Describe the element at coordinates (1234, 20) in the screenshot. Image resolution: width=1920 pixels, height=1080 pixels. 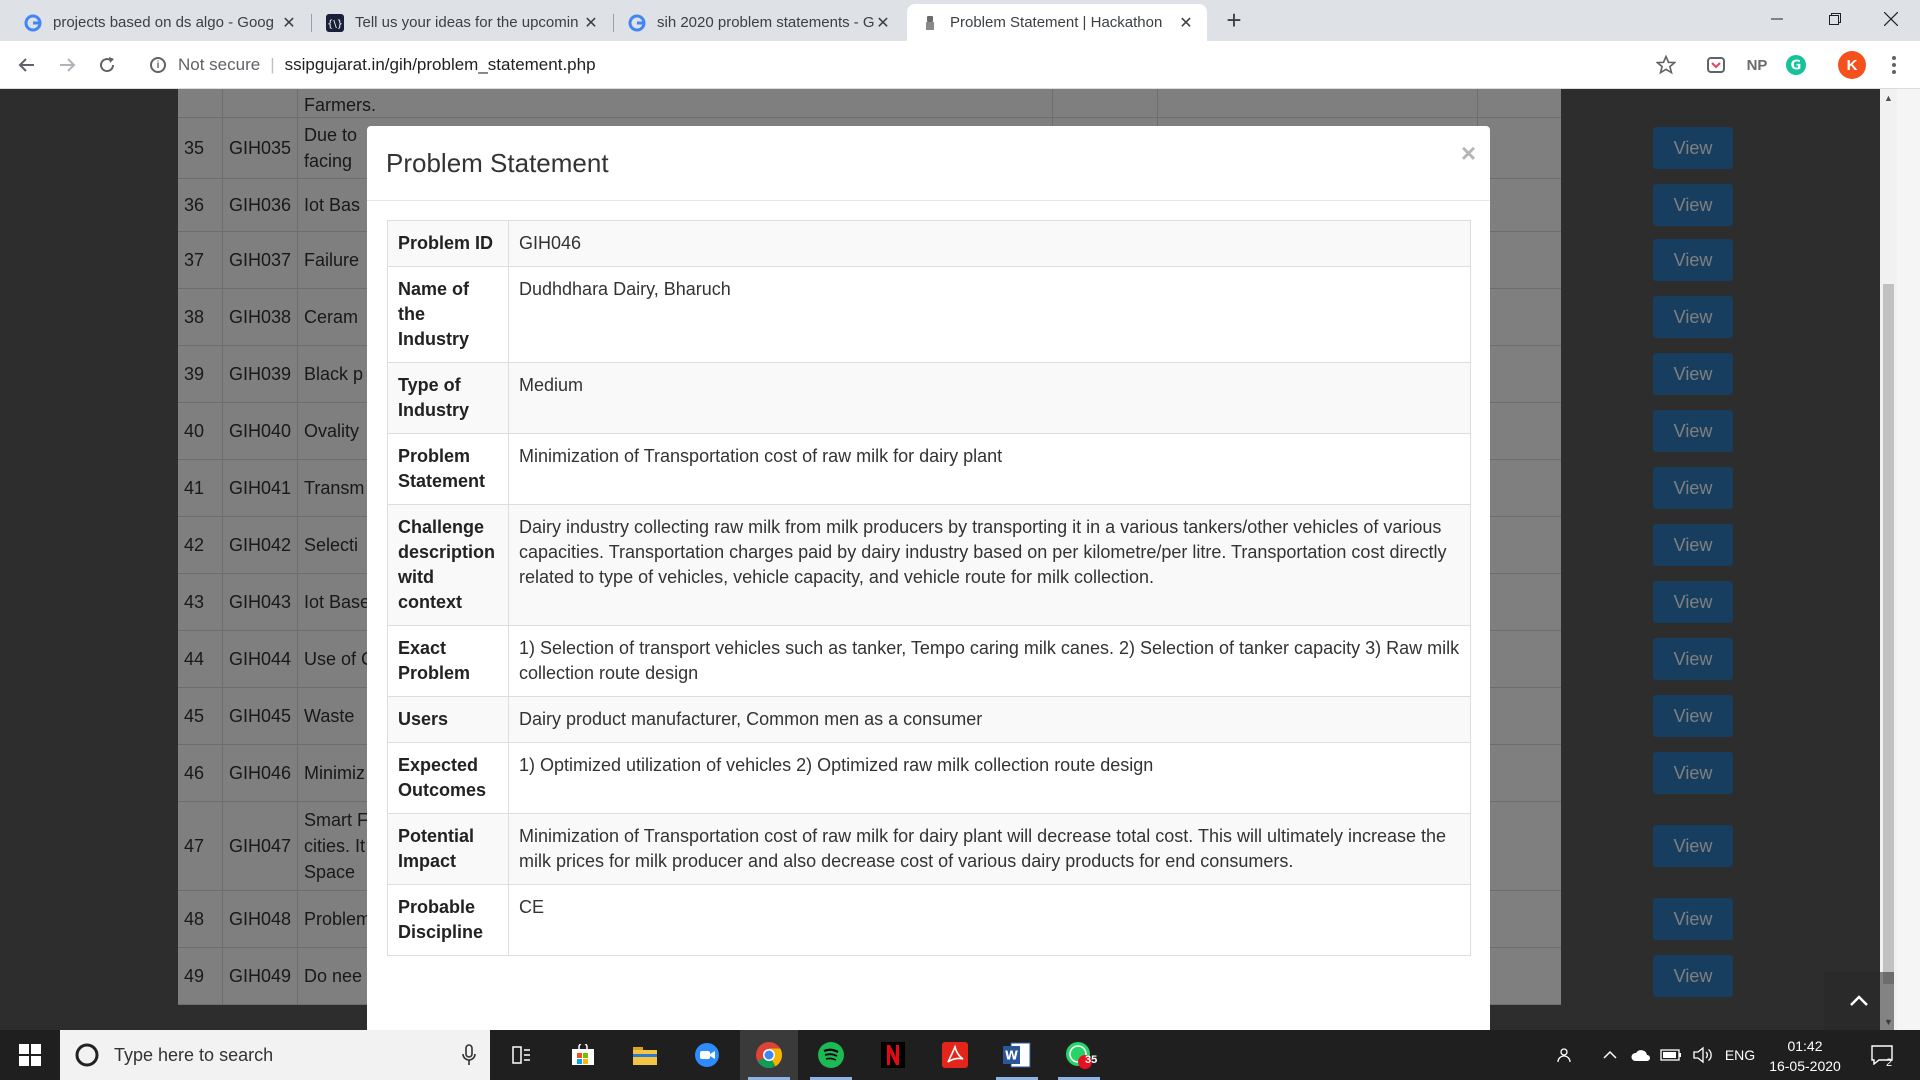
I see `new-tab-button: +` at that location.